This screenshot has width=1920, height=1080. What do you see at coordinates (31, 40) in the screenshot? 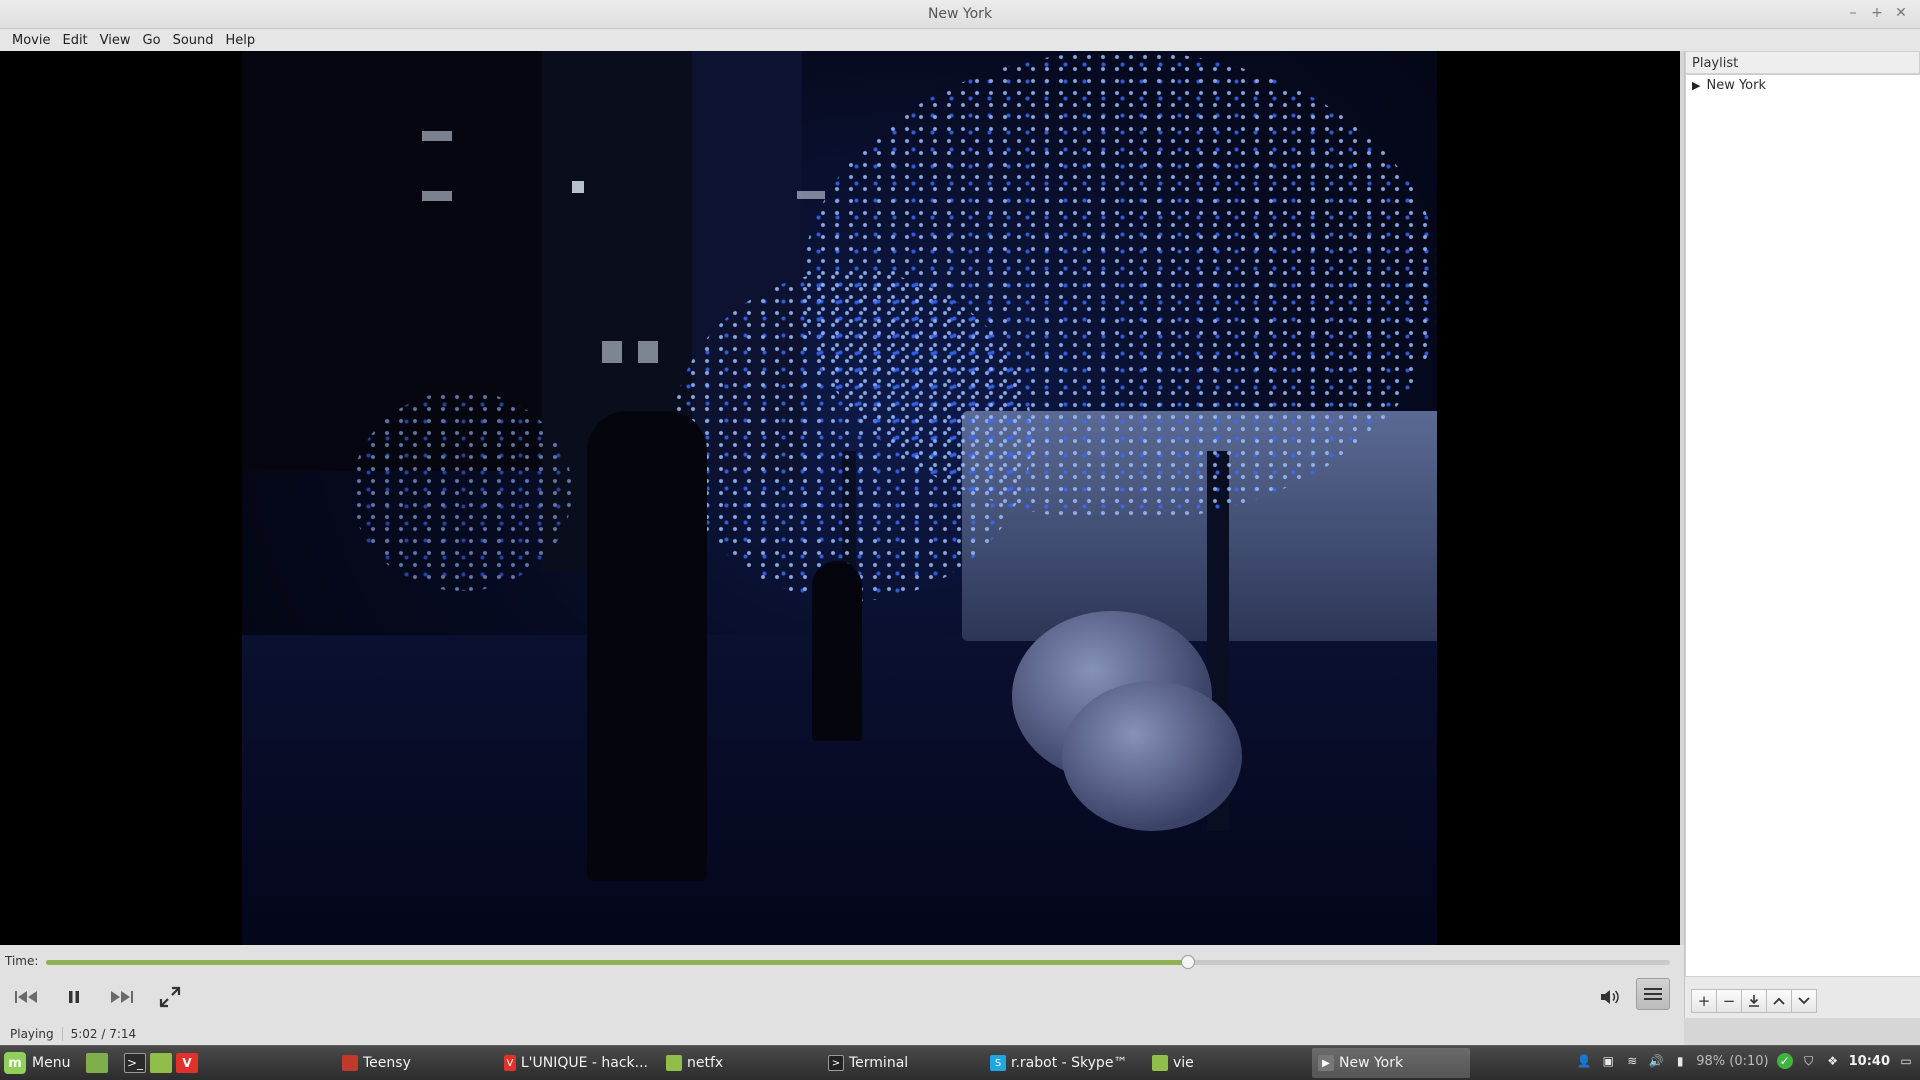
I see `menu-movie: Movie` at bounding box center [31, 40].